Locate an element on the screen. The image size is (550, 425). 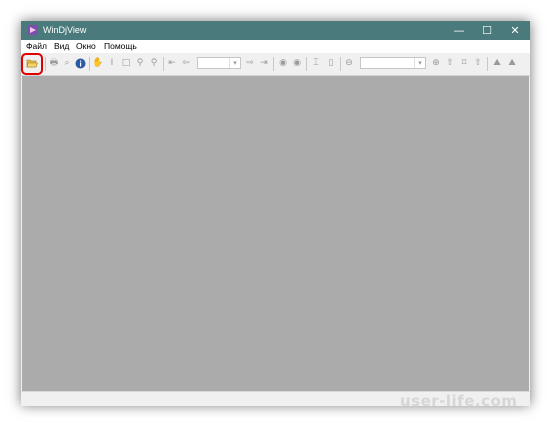
fit-width-icon: ⌑ is located at coordinates (464, 63).